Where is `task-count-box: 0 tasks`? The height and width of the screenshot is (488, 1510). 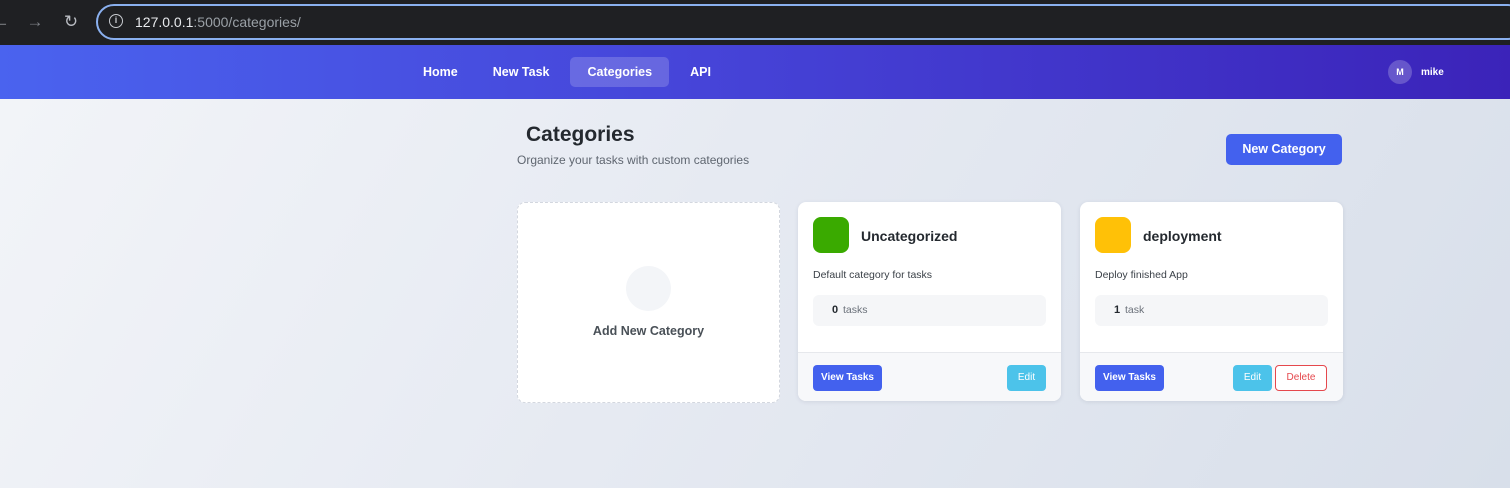
task-count-box: 0 tasks is located at coordinates (929, 310).